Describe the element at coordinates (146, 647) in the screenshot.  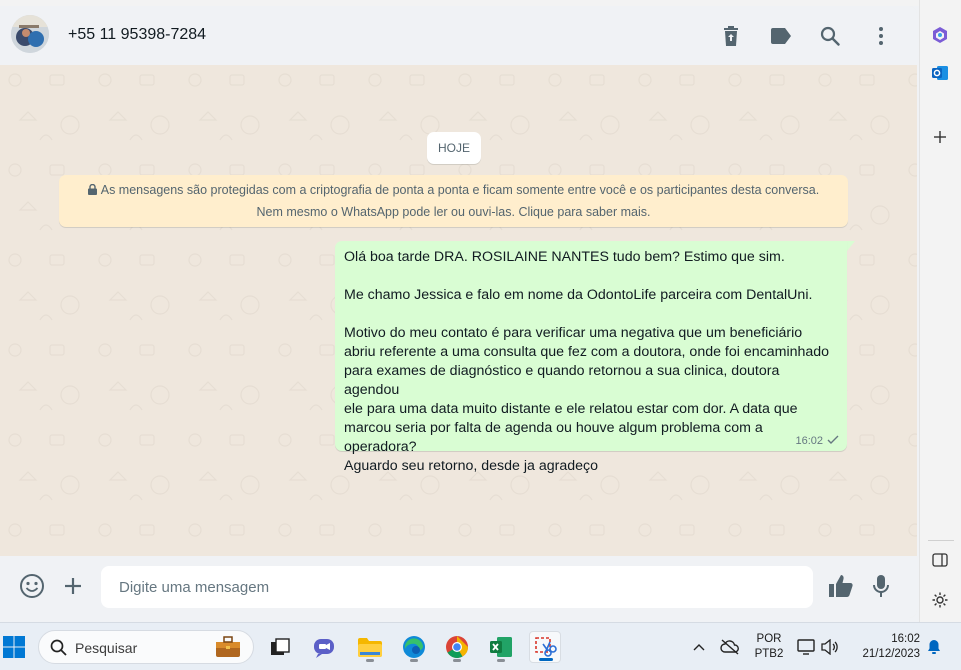
I see `taskbar-search: Pesquisar` at that location.